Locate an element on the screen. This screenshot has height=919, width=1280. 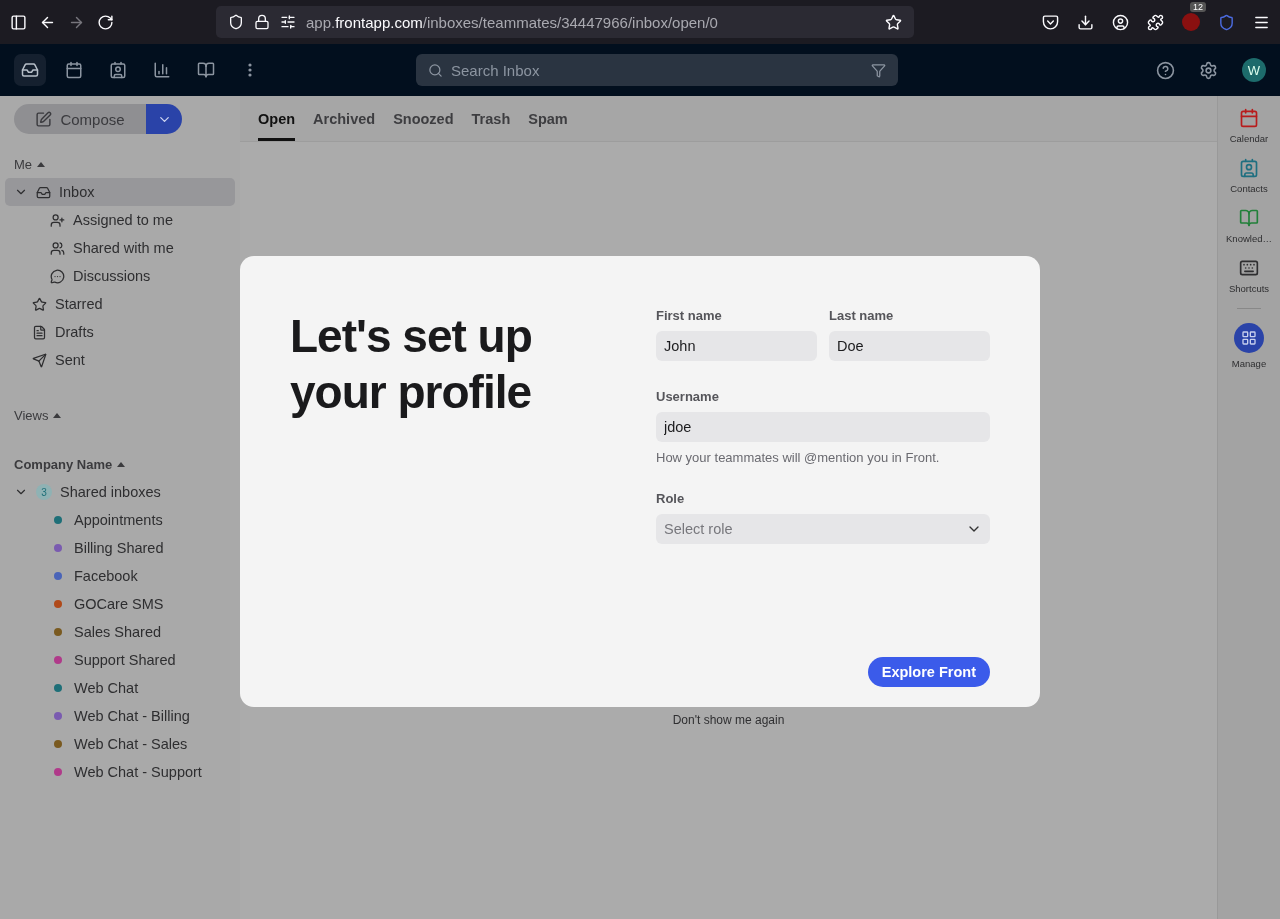
rail-app-button: Contacts is located at coordinates (1249, 176).